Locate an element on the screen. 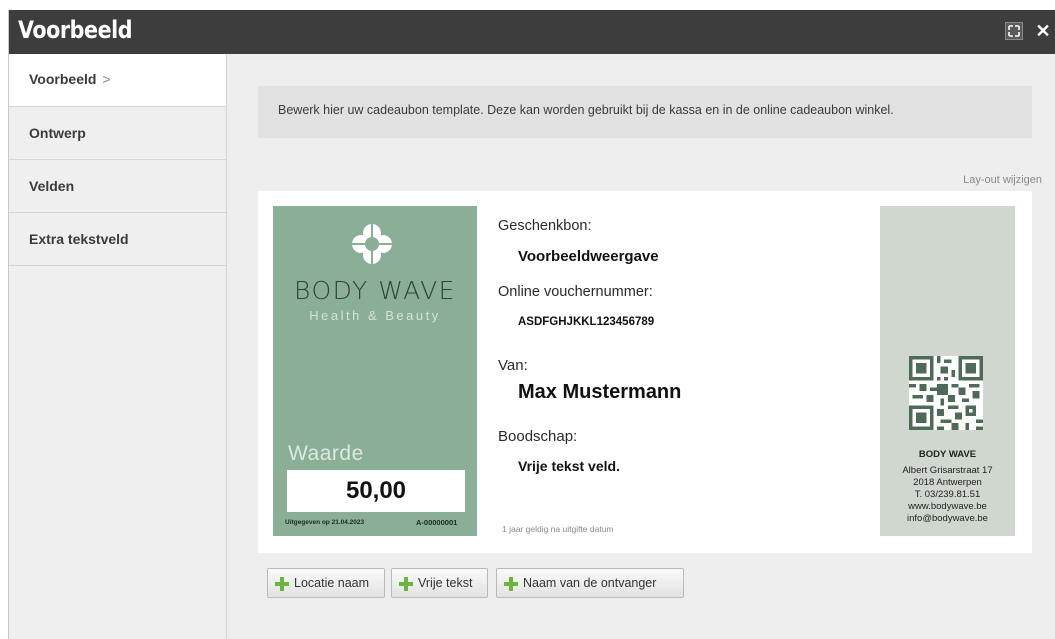 The height and width of the screenshot is (639, 1055). company-name: BODY WAVE is located at coordinates (947, 454).